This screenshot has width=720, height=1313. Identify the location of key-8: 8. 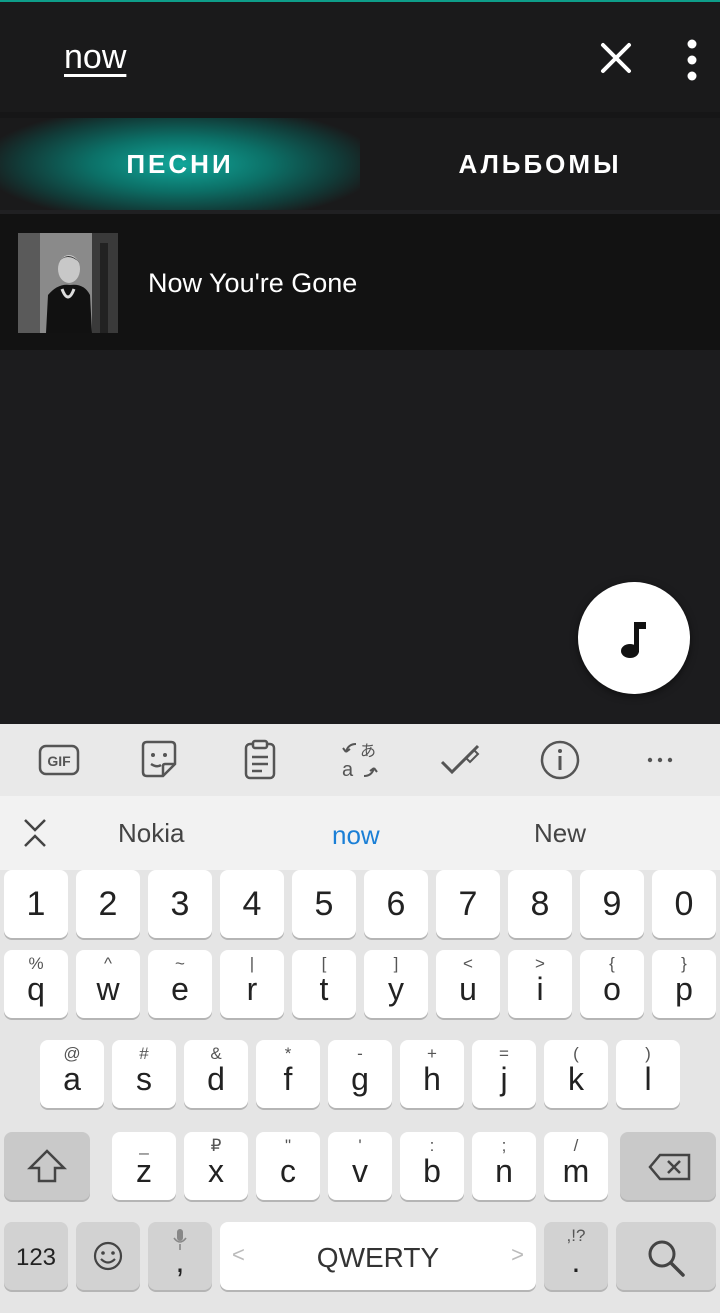
(540, 904).